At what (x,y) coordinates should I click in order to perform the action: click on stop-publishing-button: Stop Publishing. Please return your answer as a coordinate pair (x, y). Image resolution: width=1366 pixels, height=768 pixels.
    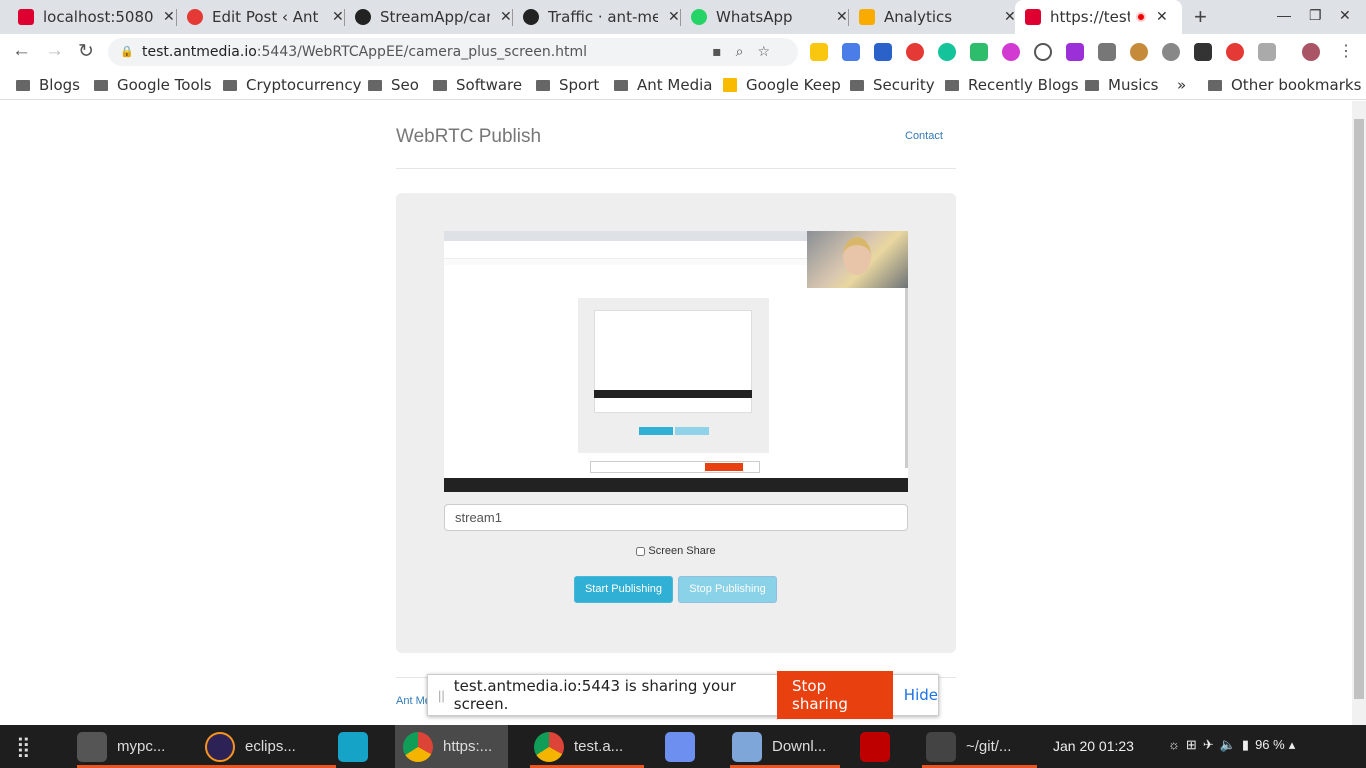
    Looking at the image, I should click on (727, 589).